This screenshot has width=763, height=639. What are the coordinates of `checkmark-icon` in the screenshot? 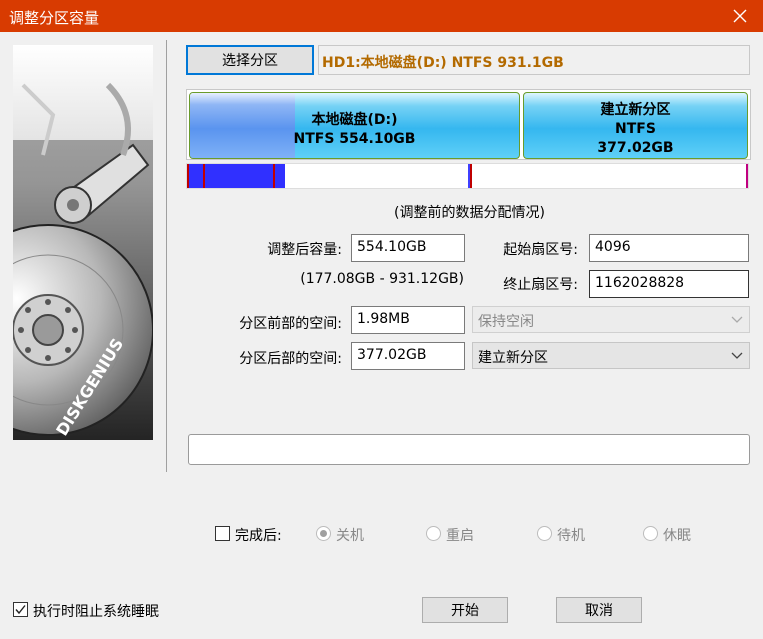 It's located at (20, 610).